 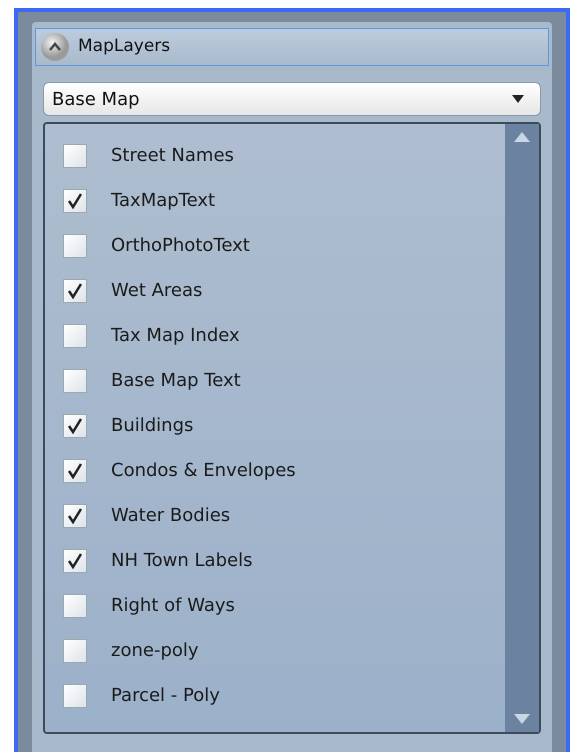 What do you see at coordinates (180, 246) in the screenshot?
I see `layer-label: OrthoPhotoText` at bounding box center [180, 246].